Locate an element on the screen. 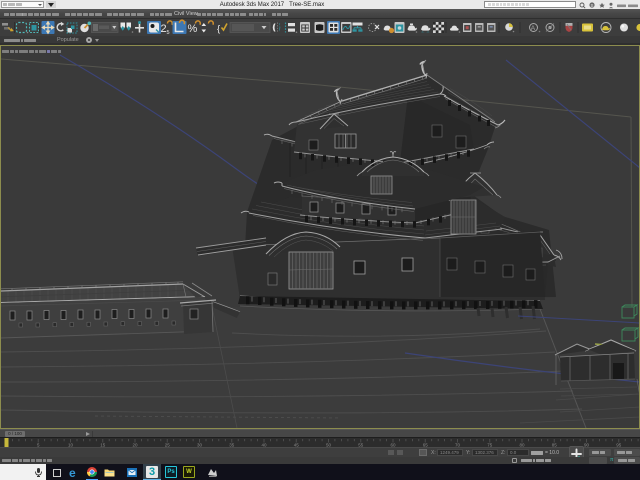 The height and width of the screenshot is (480, 640). svg-text: A is located at coordinates (533, 28).